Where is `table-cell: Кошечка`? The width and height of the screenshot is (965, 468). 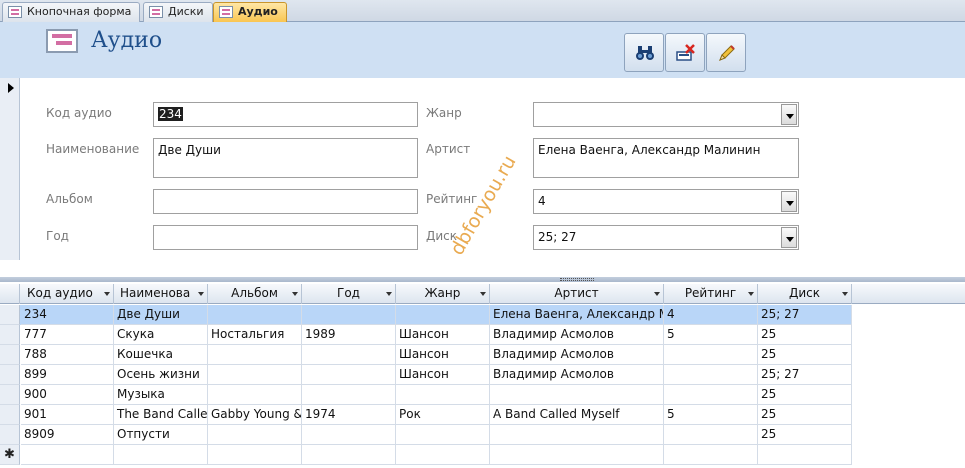 table-cell: Кошечка is located at coordinates (161, 355).